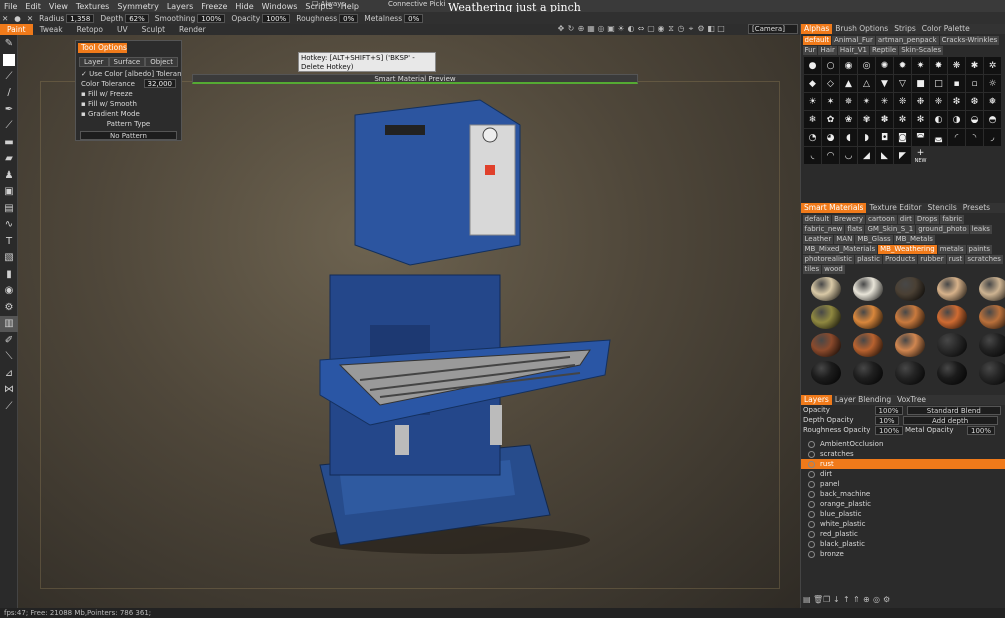 This screenshot has width=1005, height=618. Describe the element at coordinates (920, 155) in the screenshot. I see `new-alpha-button: + NEW` at that location.